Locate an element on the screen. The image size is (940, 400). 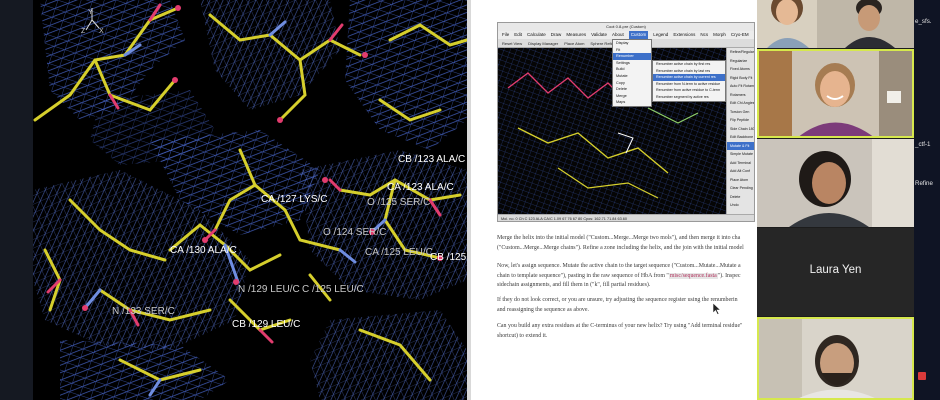
screenshot-menu-item: Cryo-EM is located at coordinates (739, 34).